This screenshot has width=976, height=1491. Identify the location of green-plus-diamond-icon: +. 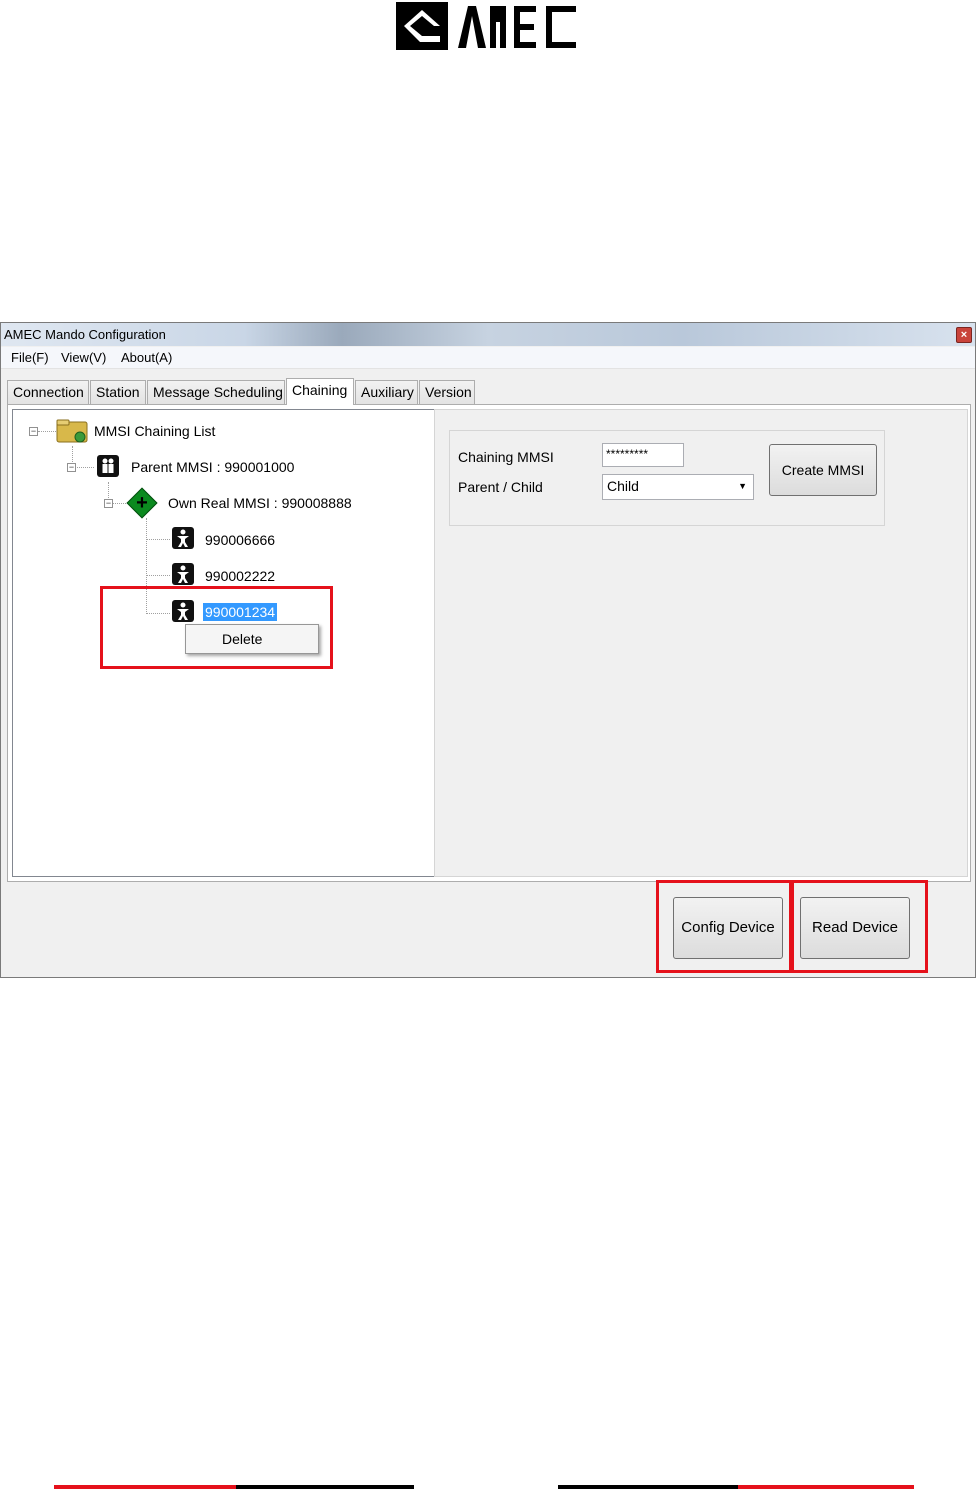
(142, 503).